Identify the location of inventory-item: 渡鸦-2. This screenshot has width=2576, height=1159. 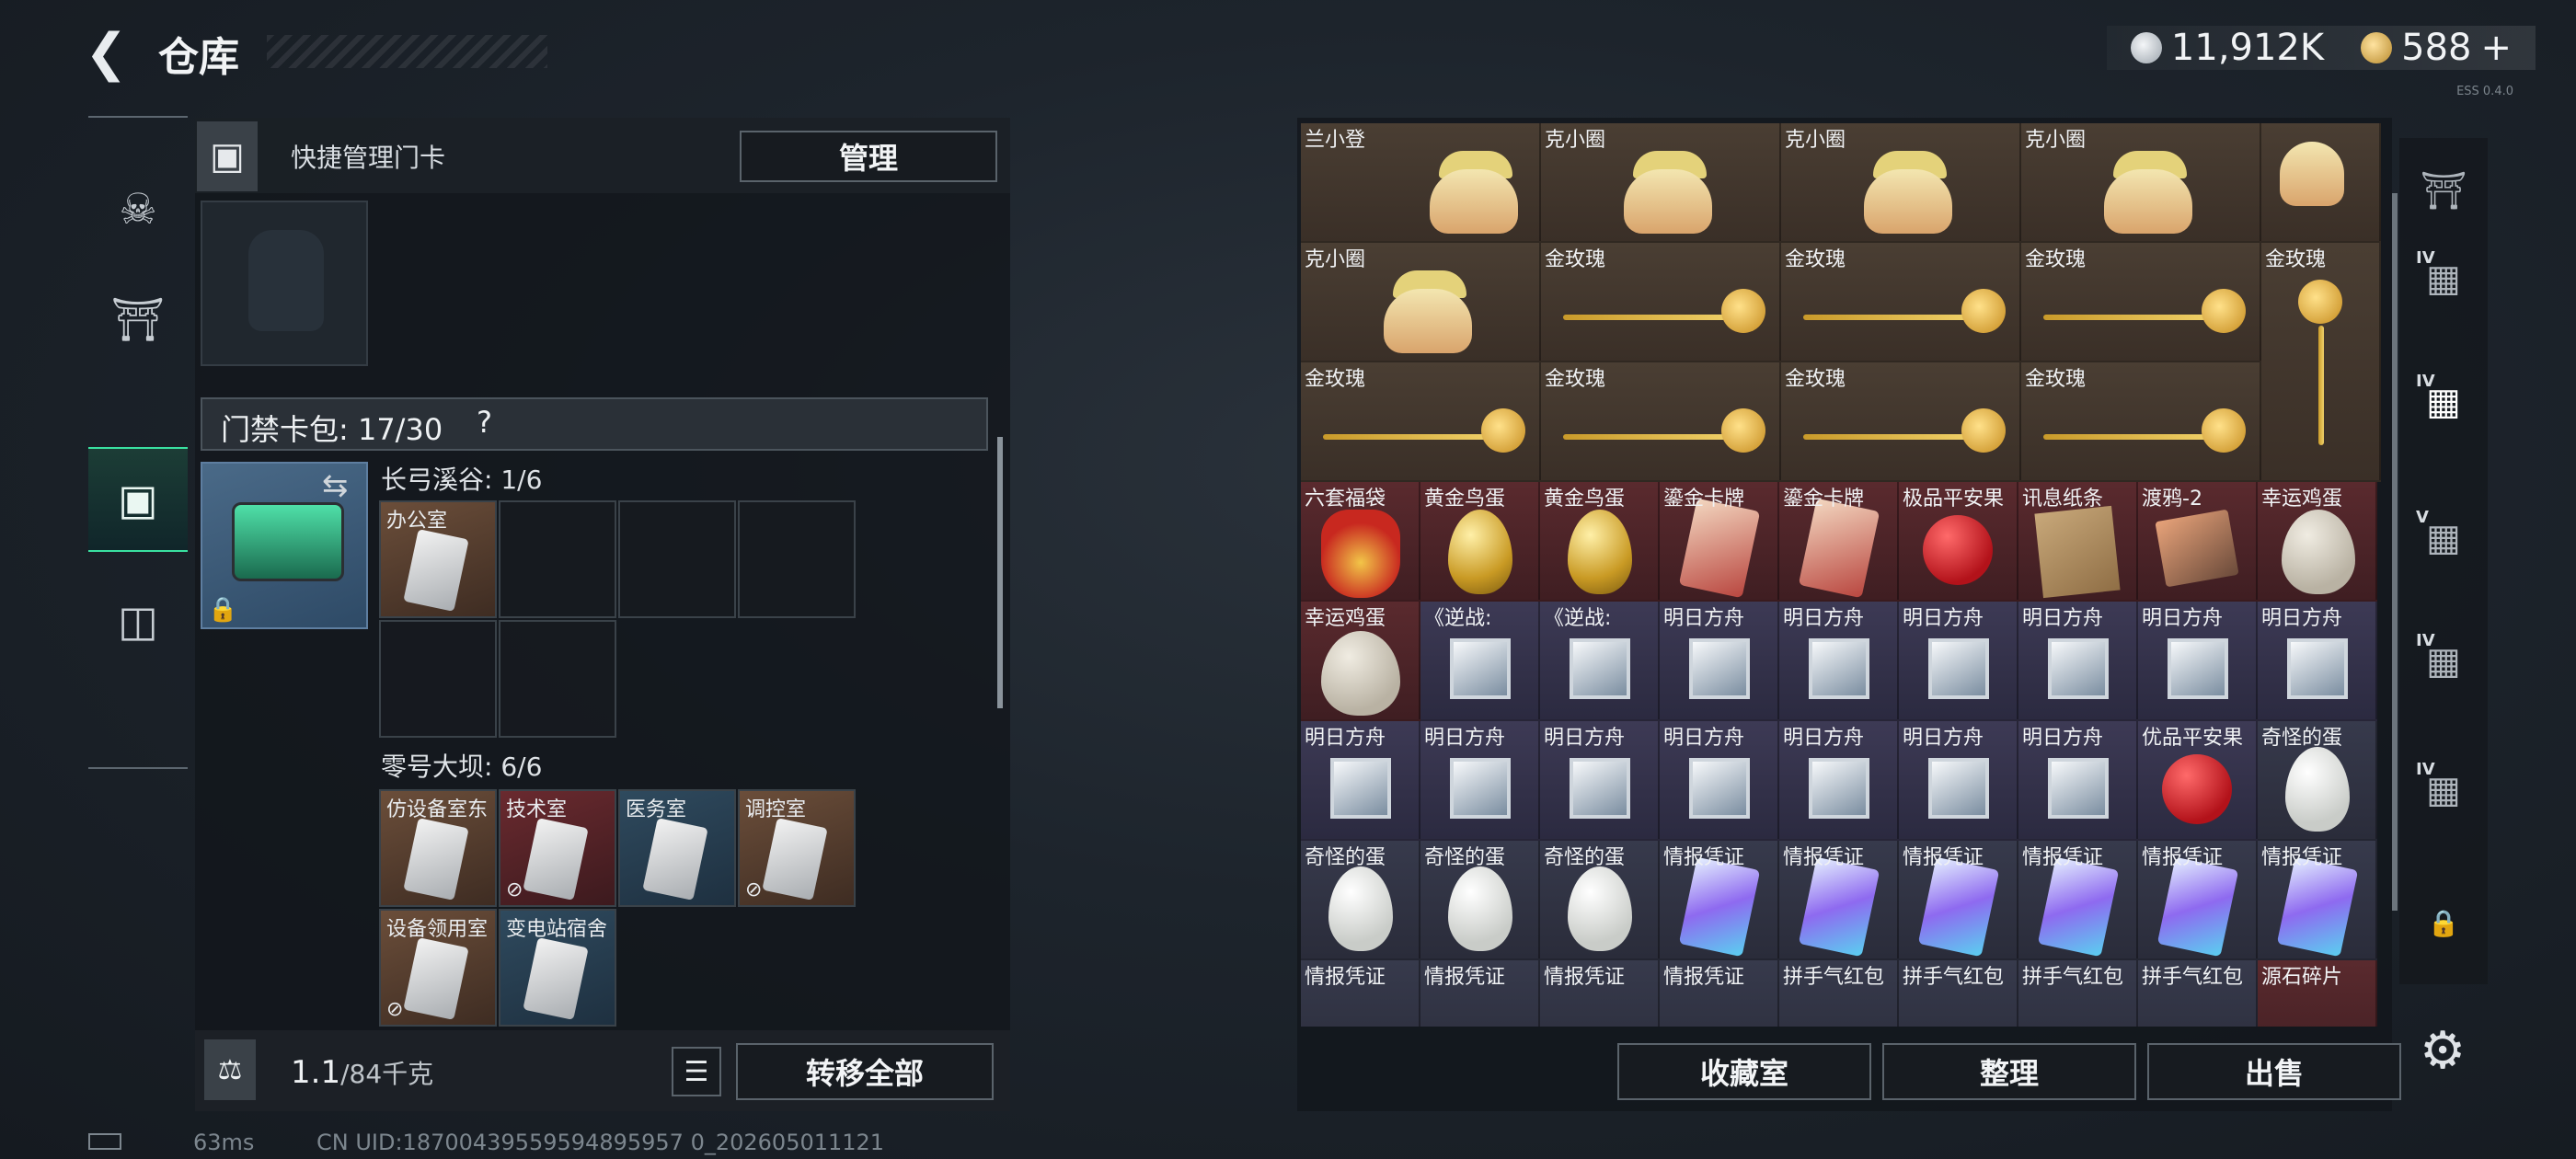
(2198, 542).